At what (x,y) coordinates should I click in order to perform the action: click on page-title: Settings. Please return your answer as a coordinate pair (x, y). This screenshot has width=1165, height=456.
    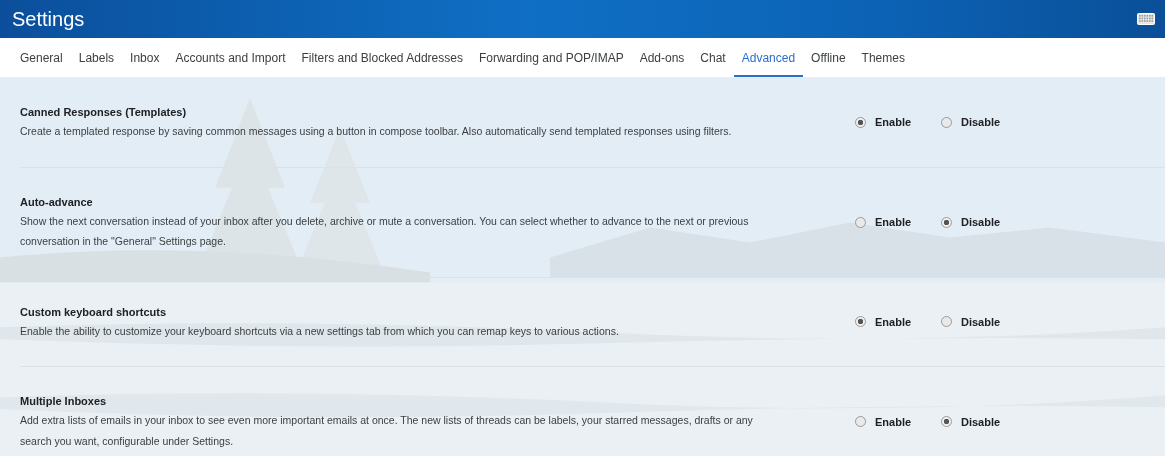
    Looking at the image, I should click on (48, 19).